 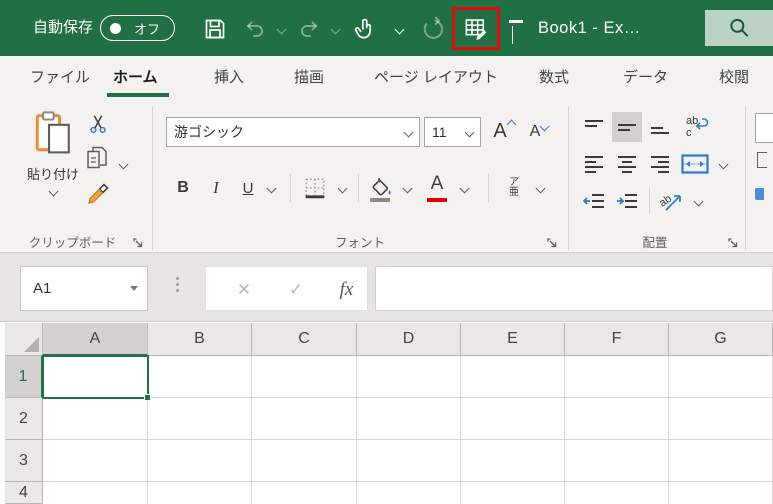 I want to click on increase-indent-button, so click(x=627, y=201).